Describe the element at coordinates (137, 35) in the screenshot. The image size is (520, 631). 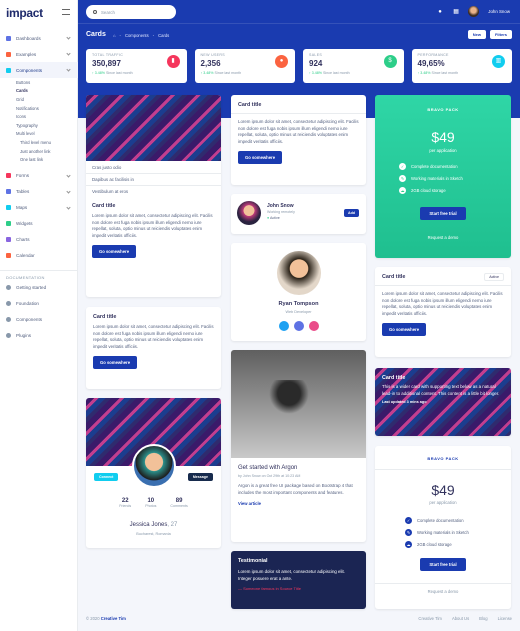
I see `breadcrumb-components: Components` at that location.